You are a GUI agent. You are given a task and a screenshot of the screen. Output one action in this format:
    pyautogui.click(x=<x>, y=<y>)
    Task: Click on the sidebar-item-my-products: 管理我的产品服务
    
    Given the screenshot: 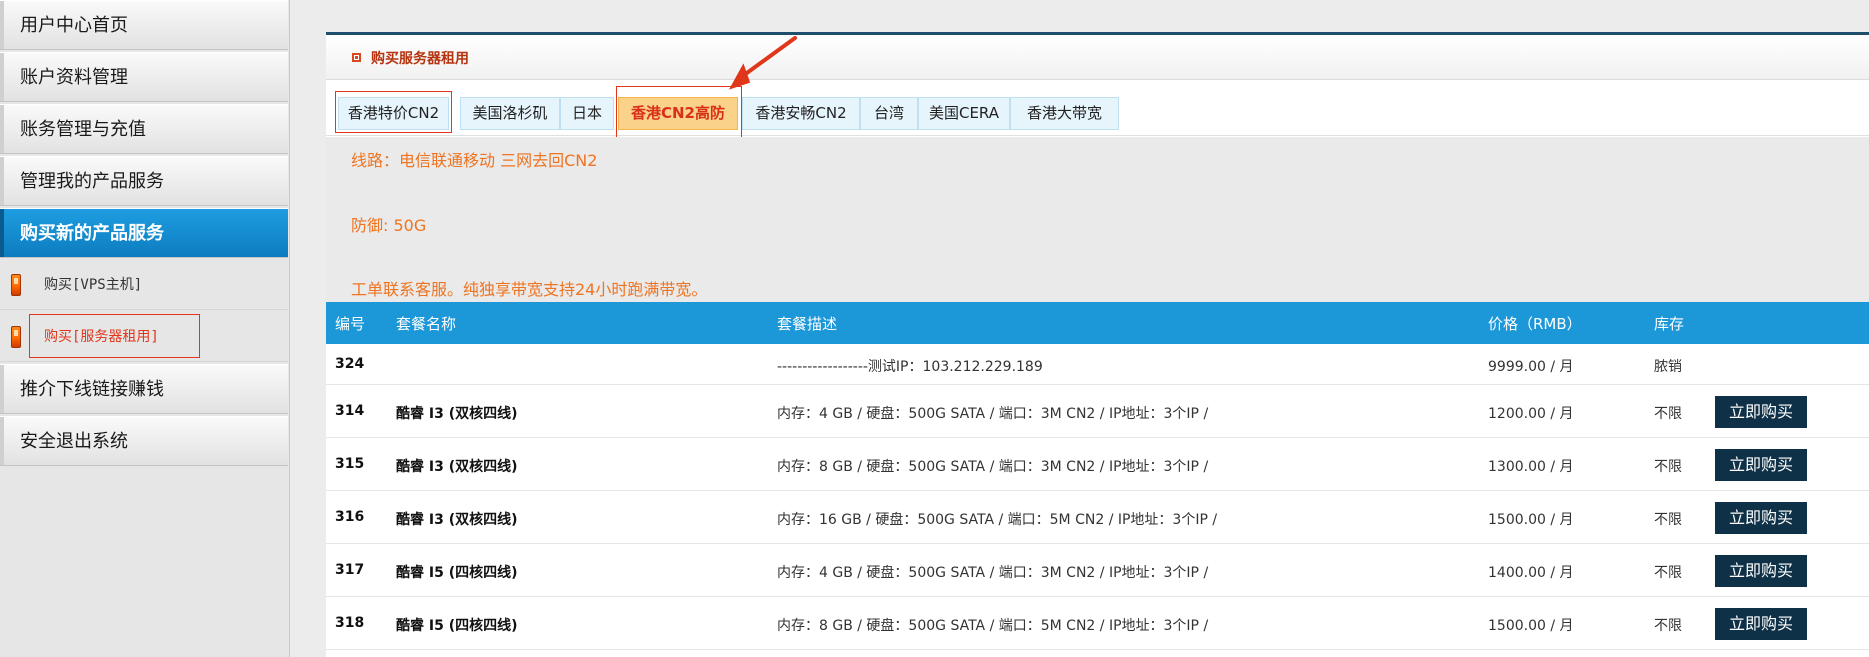 What is the action you would take?
    pyautogui.click(x=144, y=181)
    